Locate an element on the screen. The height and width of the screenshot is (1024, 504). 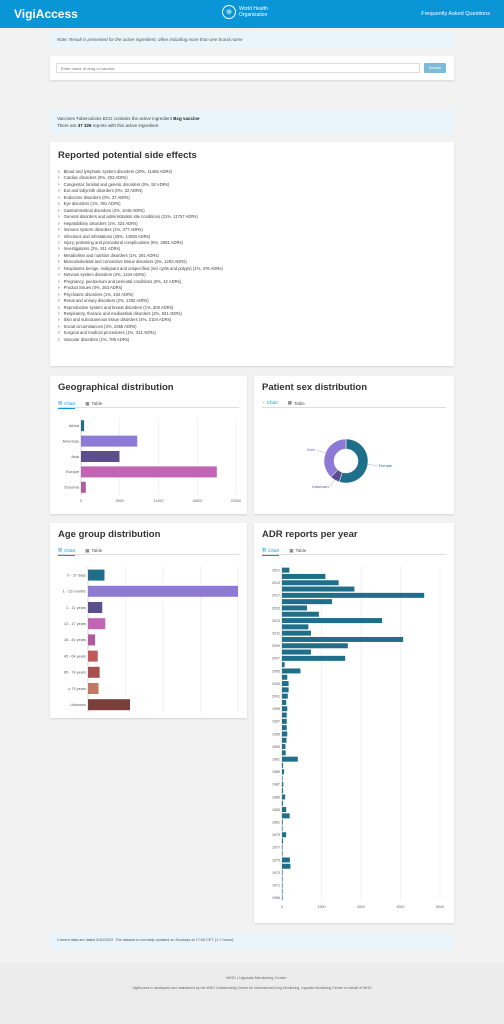
x-tick-label: 16500 is located at coordinates (197, 501).